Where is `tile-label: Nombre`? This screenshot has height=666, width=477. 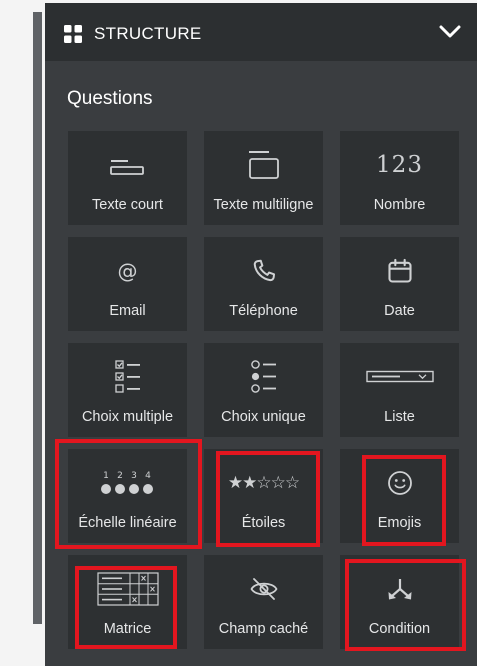 tile-label: Nombre is located at coordinates (399, 205).